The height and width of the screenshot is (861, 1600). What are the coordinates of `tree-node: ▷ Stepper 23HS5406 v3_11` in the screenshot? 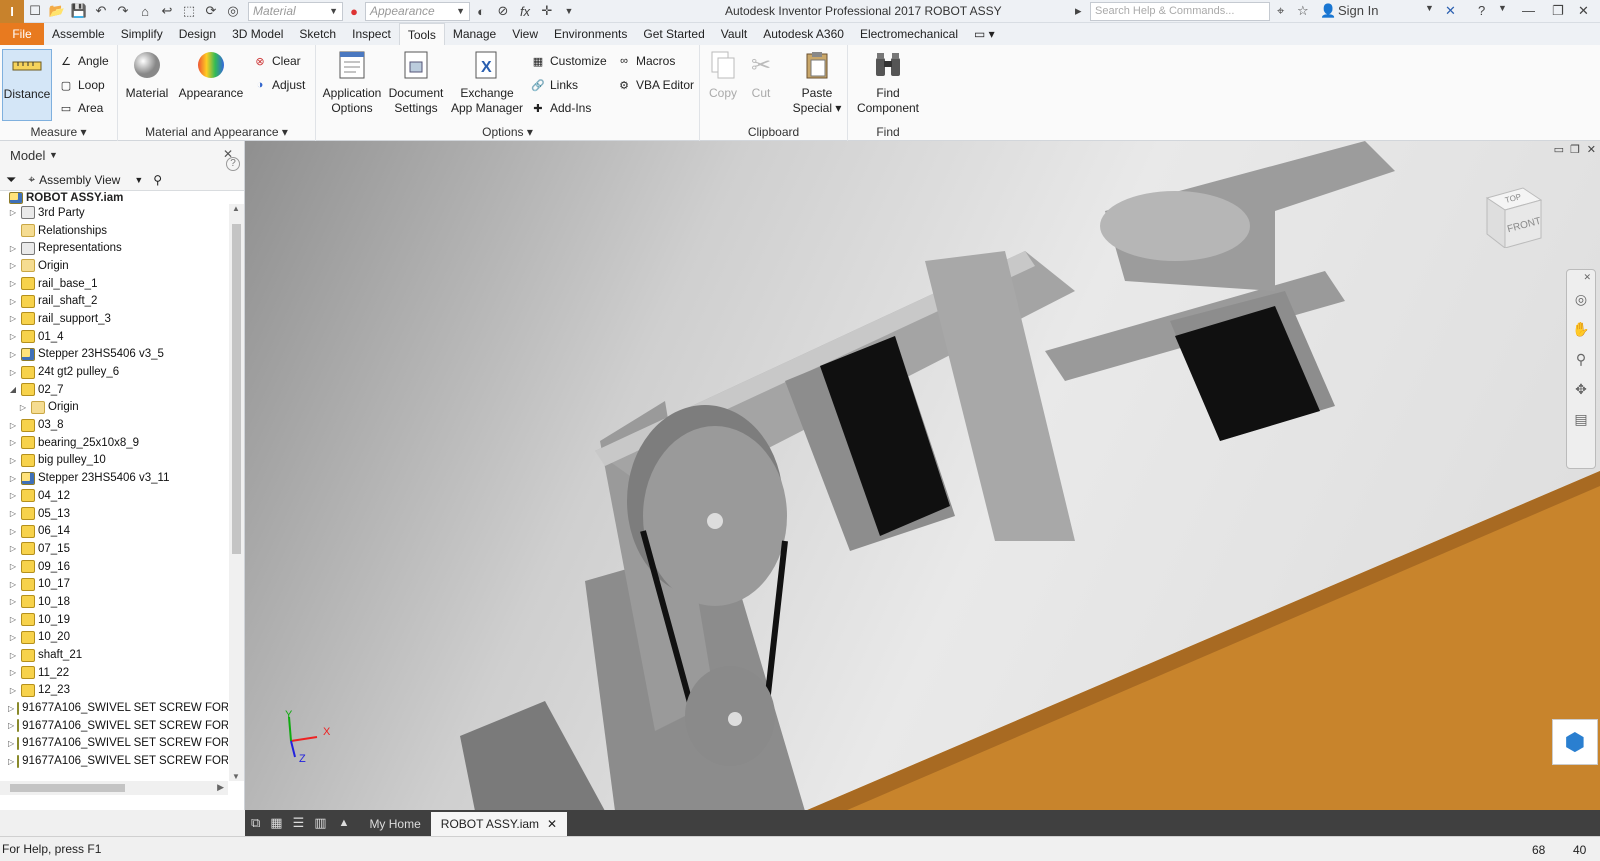 It's located at (114, 478).